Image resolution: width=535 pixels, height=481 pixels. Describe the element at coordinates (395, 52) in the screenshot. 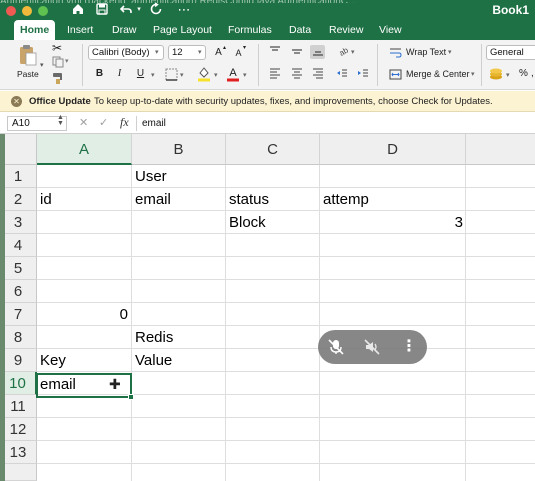

I see `wrap-text-icon` at that location.